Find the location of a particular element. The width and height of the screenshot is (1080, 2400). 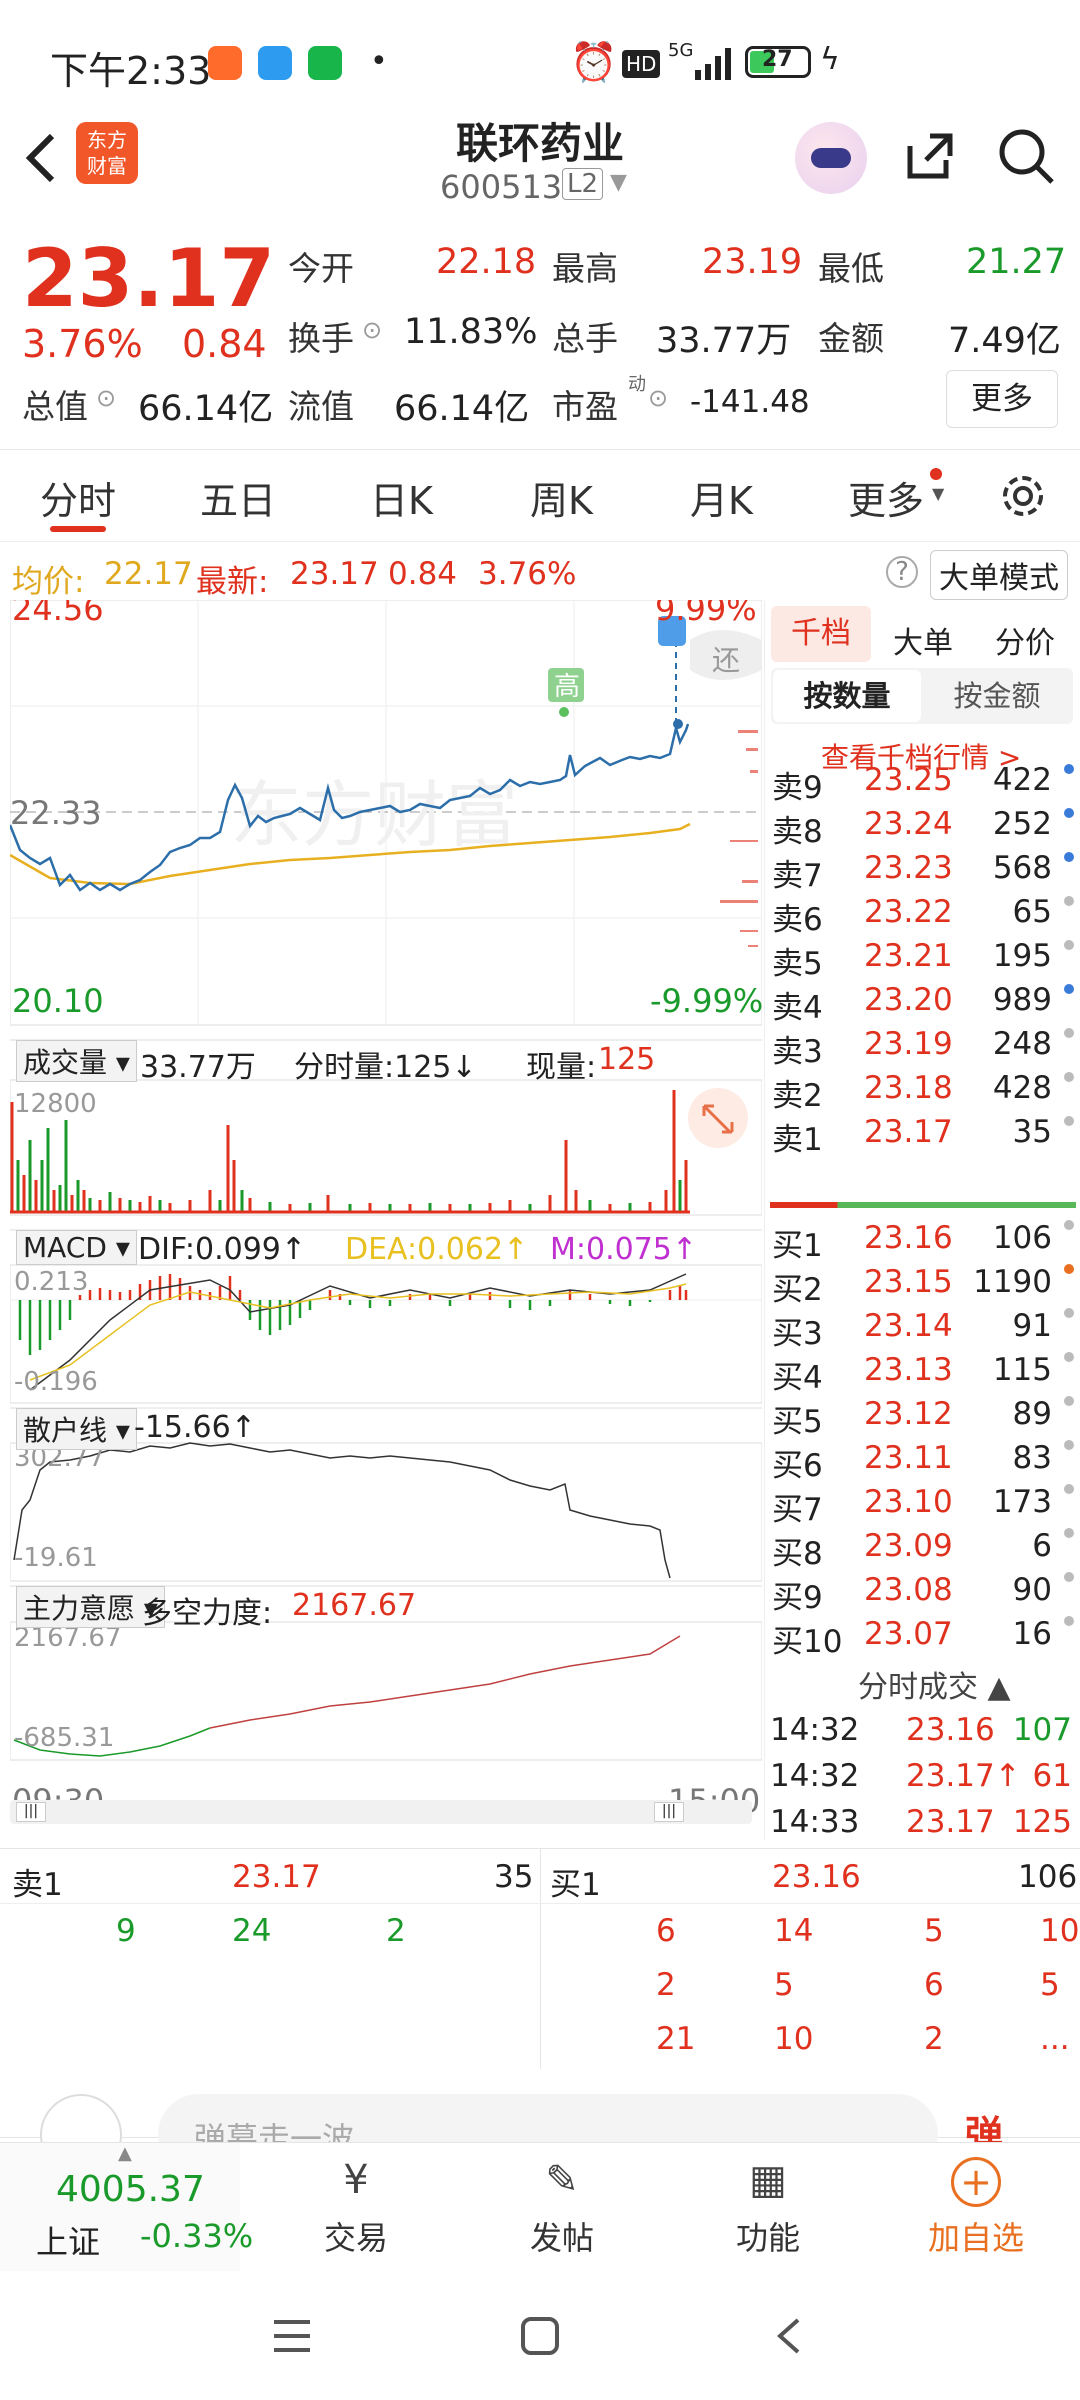

bid-label: 买1 is located at coordinates (797, 1246).